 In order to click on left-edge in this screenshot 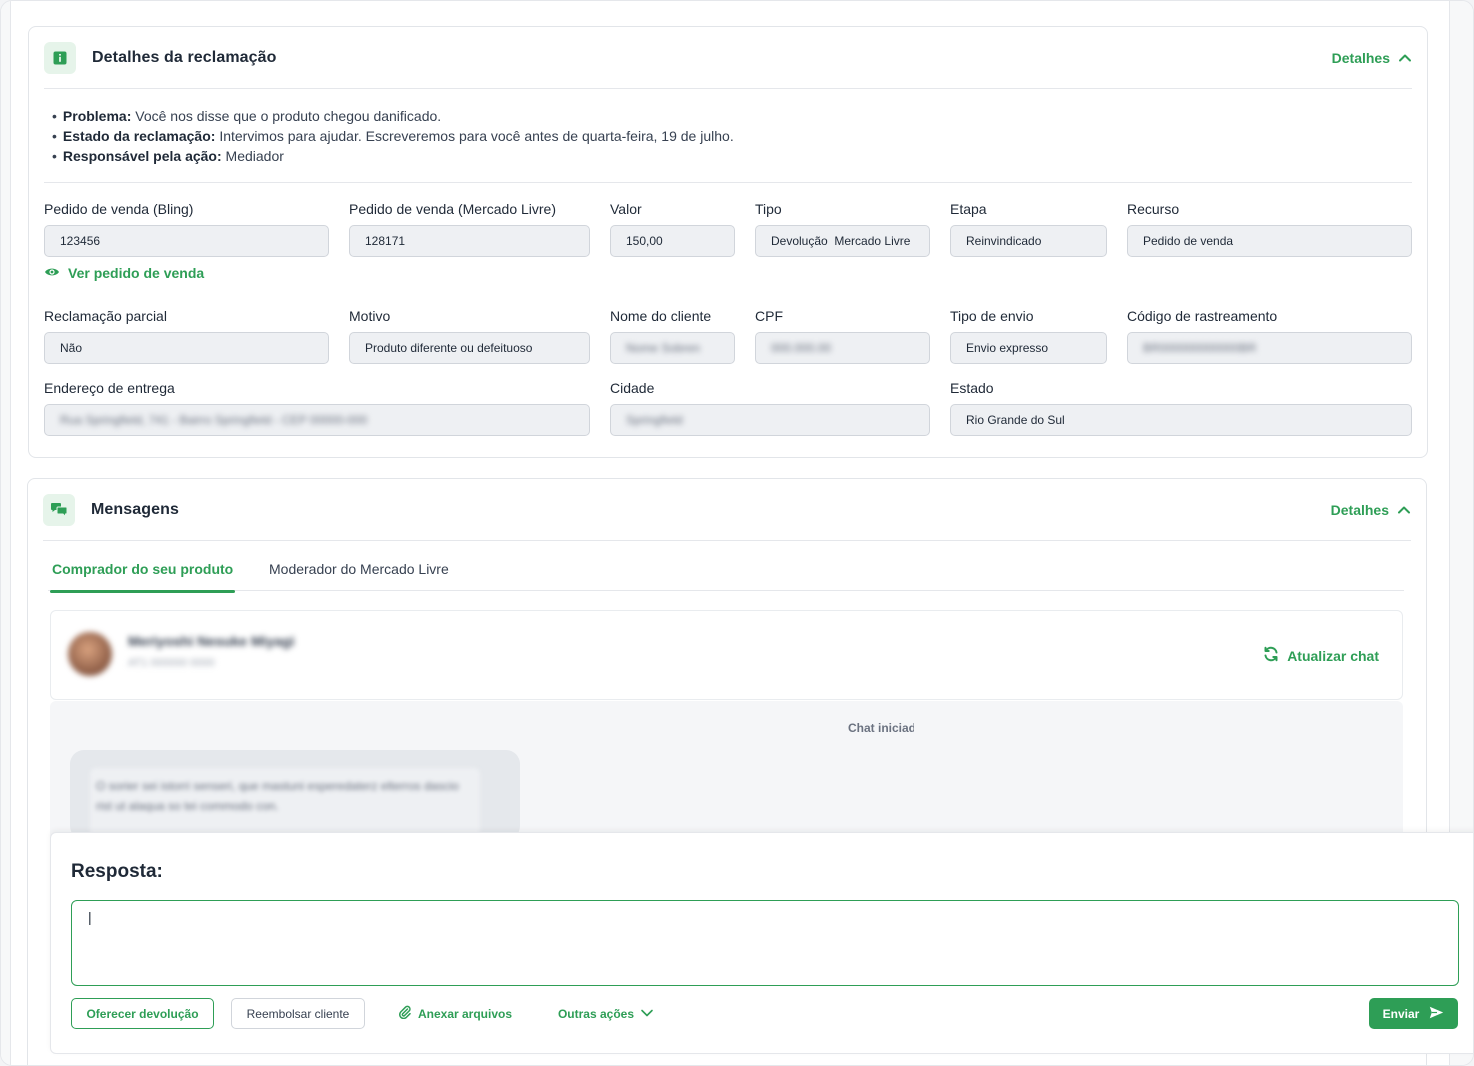, I will do `click(6, 533)`.